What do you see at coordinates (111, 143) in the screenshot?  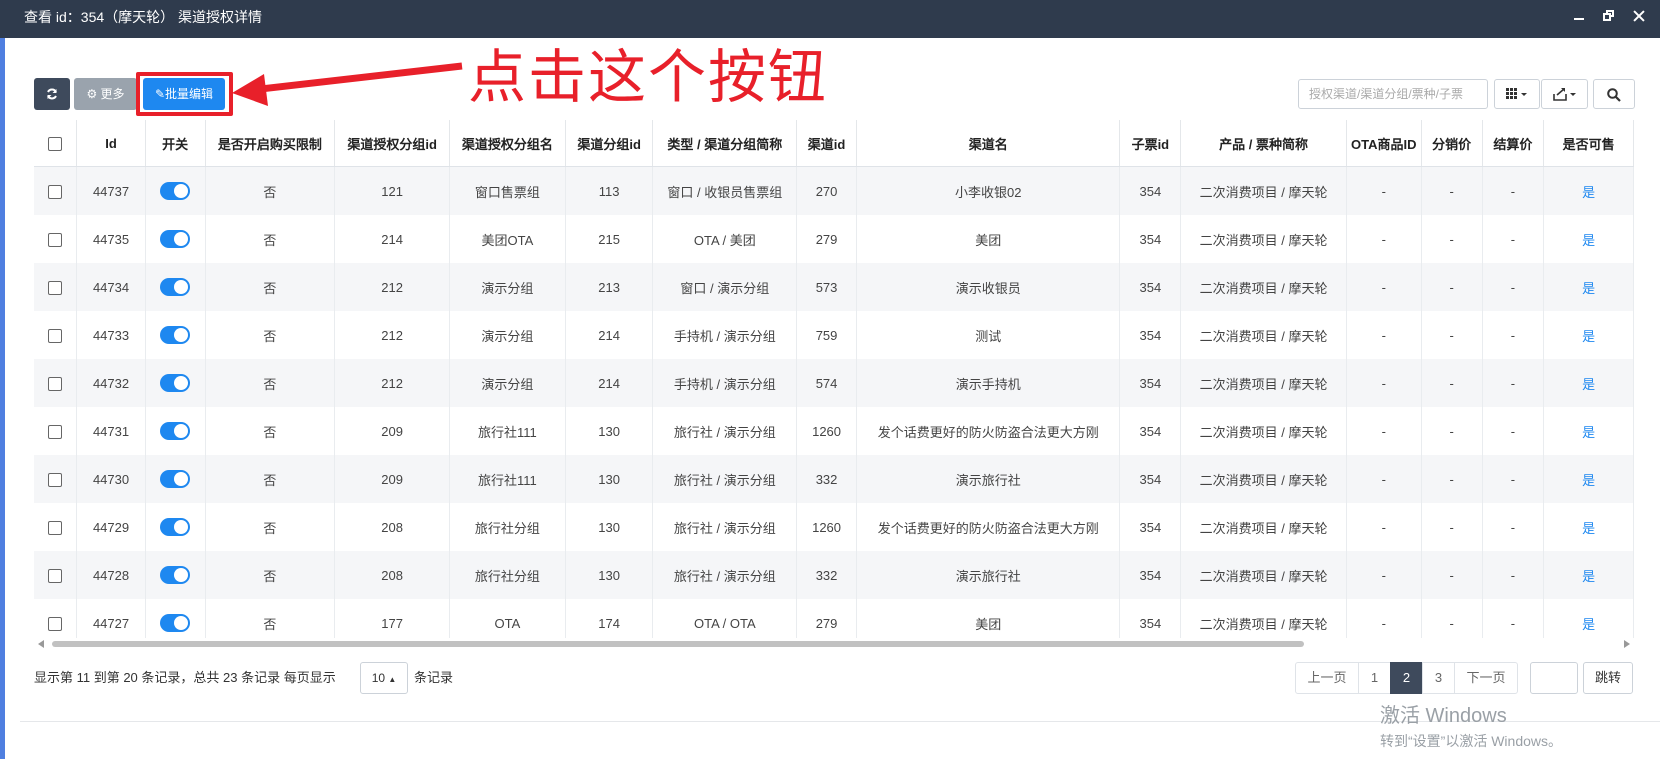 I see `header-id: Id` at bounding box center [111, 143].